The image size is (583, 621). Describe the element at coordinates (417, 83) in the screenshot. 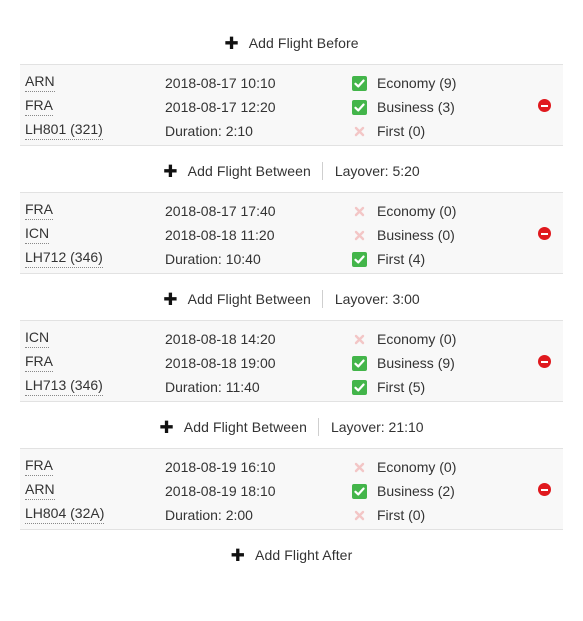

I see `class-label: Economy (9)` at that location.